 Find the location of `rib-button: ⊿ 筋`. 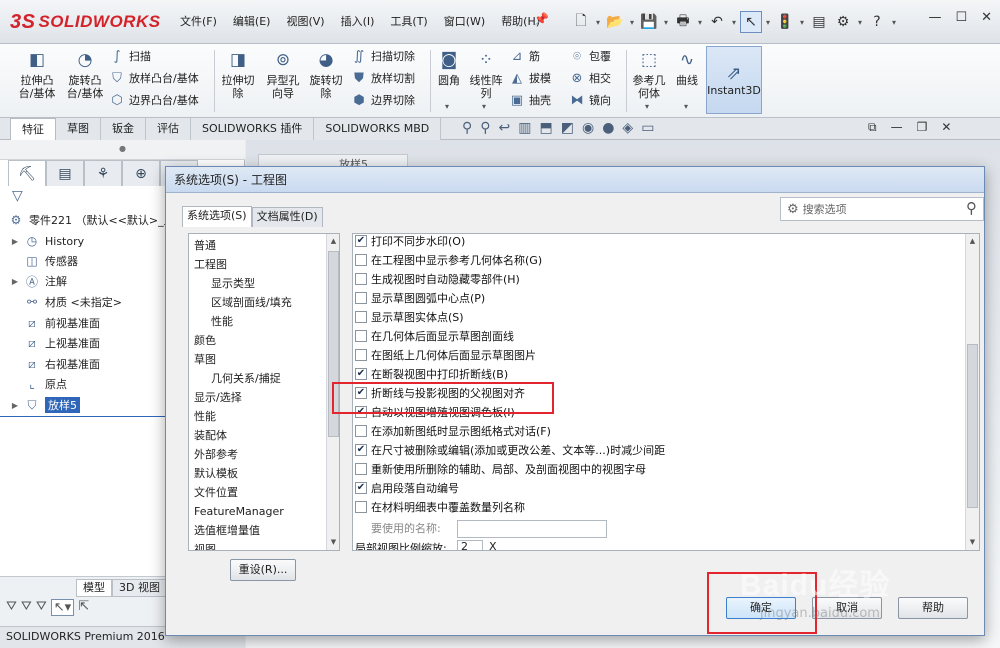

rib-button: ⊿ 筋 is located at coordinates (524, 56).